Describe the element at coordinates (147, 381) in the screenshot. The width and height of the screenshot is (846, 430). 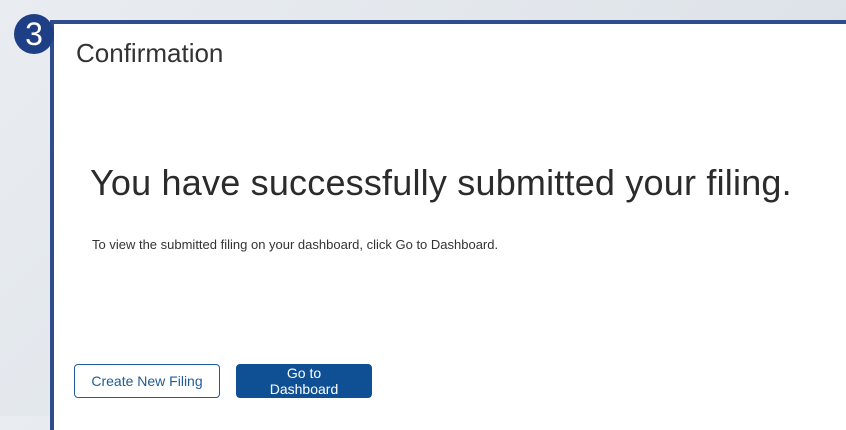
I see `create-new-filing-button: Create New Filing` at that location.